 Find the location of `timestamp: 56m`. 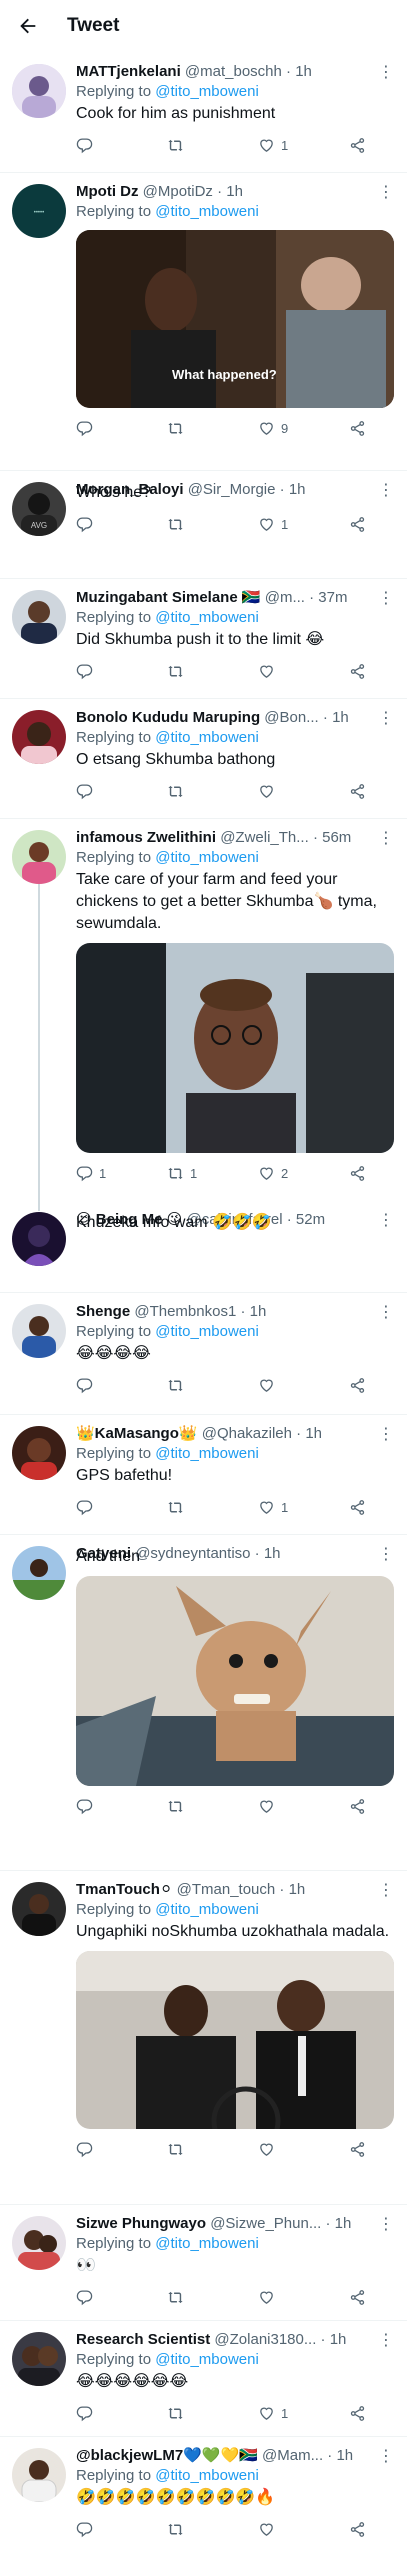

timestamp: 56m is located at coordinates (336, 837).